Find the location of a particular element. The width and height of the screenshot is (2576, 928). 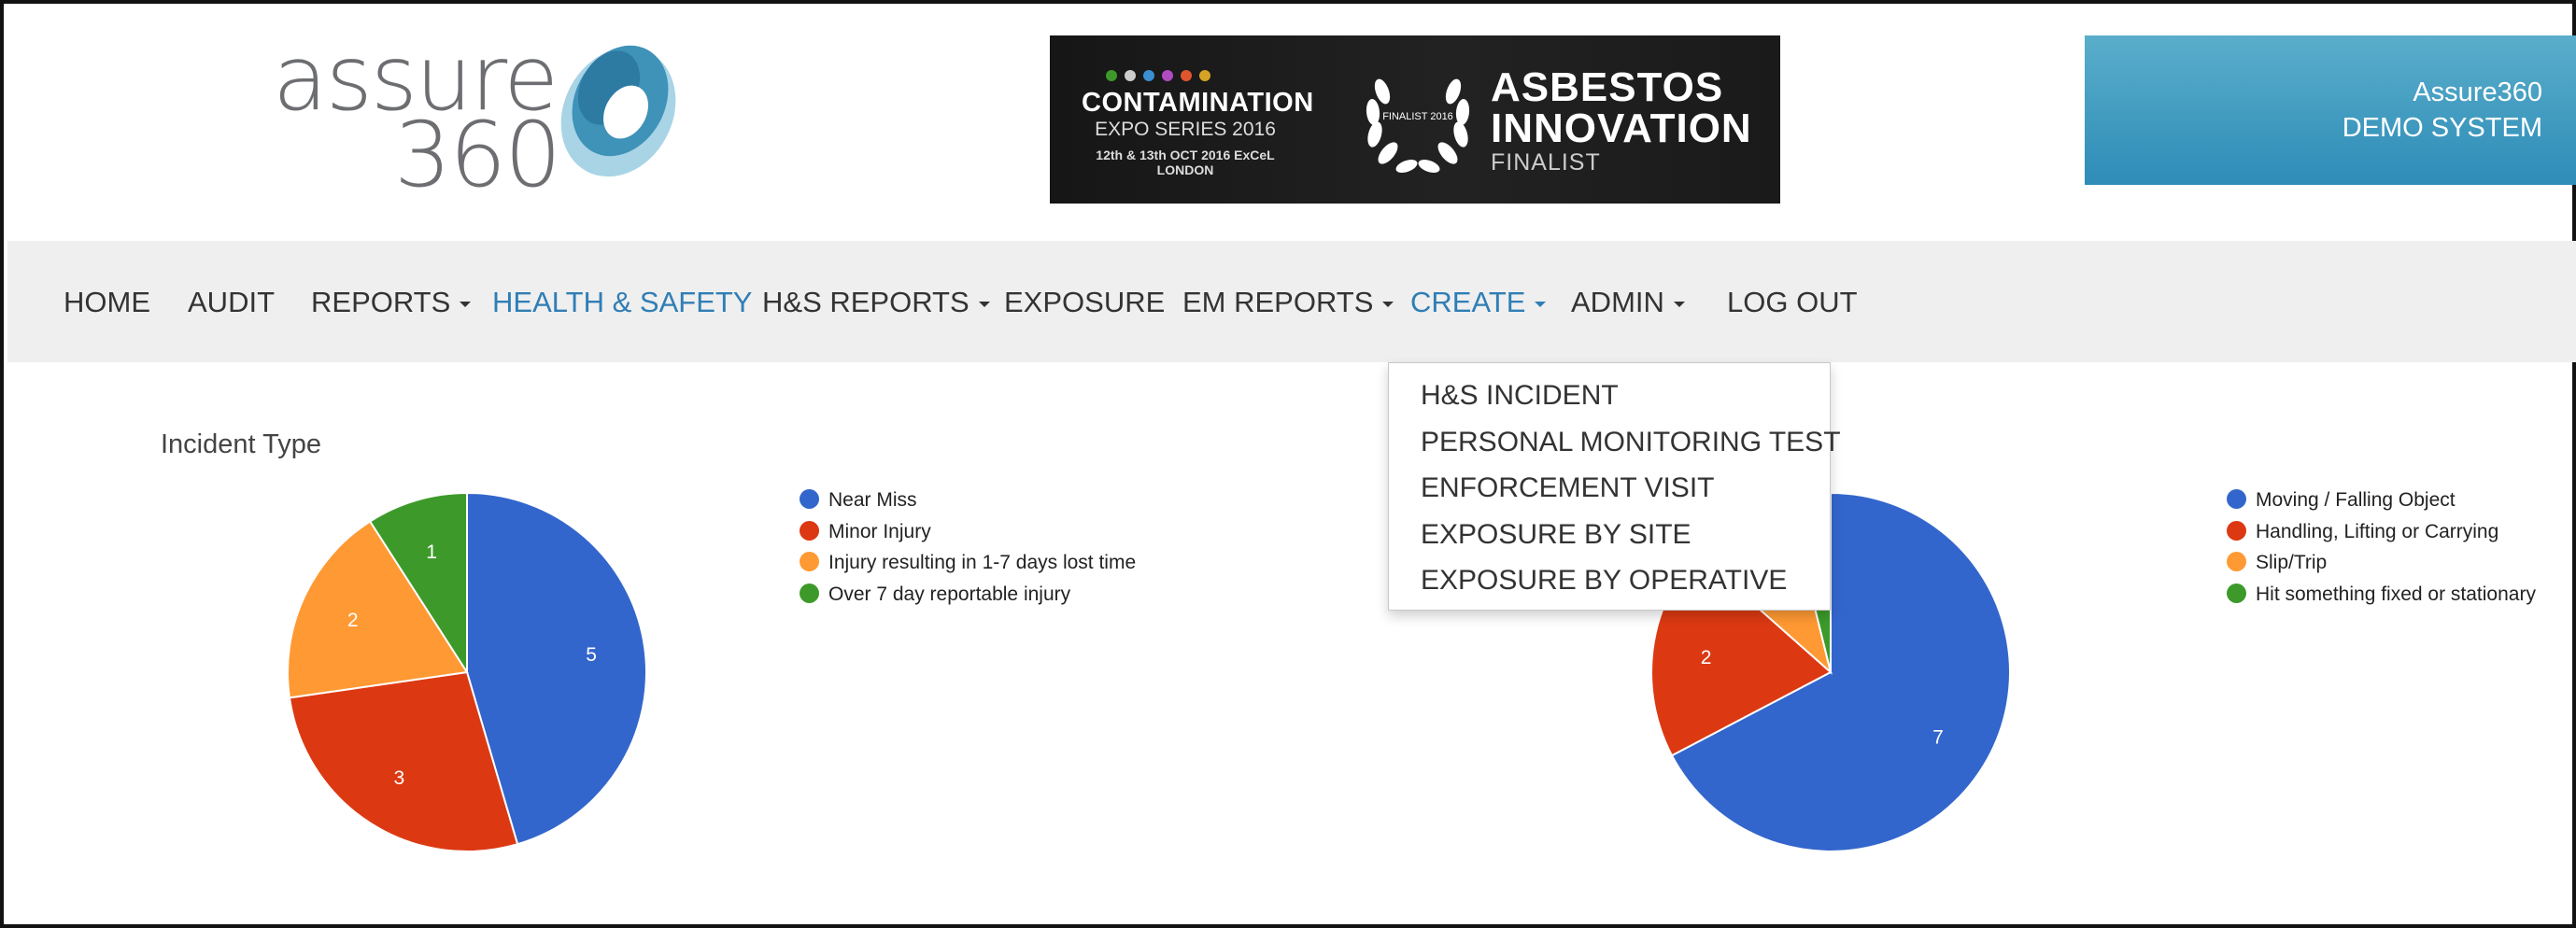

legend-item-hit-something-fixed-or-stationary: Hit something fixed or stationary is located at coordinates (2381, 595).